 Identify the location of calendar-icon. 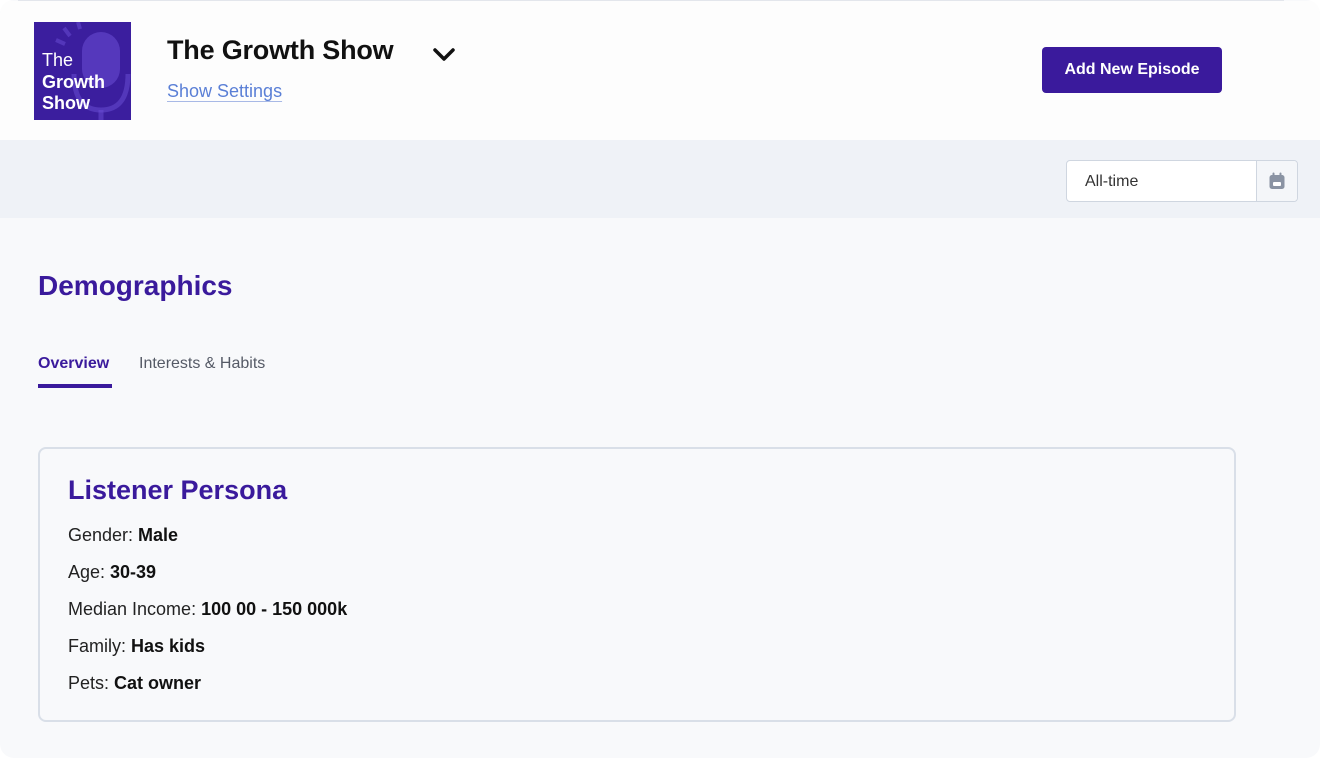
(1277, 180).